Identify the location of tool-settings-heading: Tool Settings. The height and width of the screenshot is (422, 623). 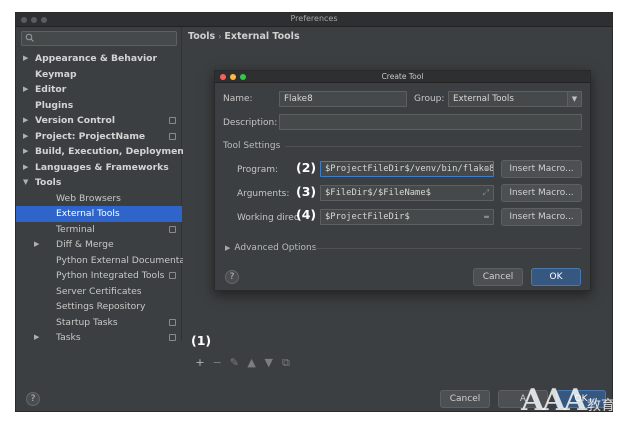
(252, 146).